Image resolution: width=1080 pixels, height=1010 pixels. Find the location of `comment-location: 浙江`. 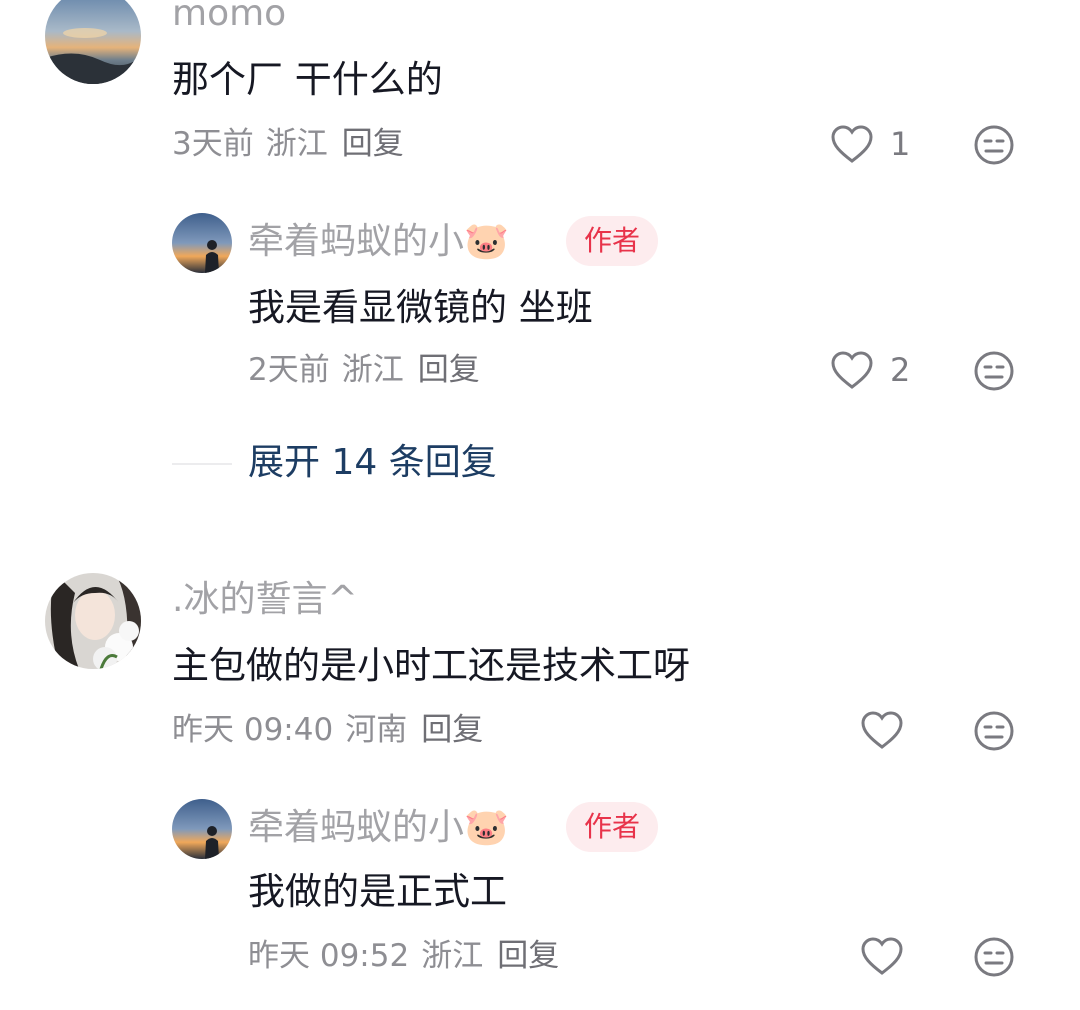

comment-location: 浙江 is located at coordinates (296, 144).